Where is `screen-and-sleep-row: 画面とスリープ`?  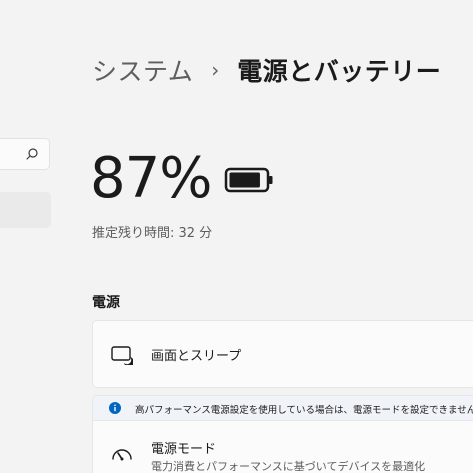
screen-and-sleep-row: 画面とスリープ is located at coordinates (282, 354).